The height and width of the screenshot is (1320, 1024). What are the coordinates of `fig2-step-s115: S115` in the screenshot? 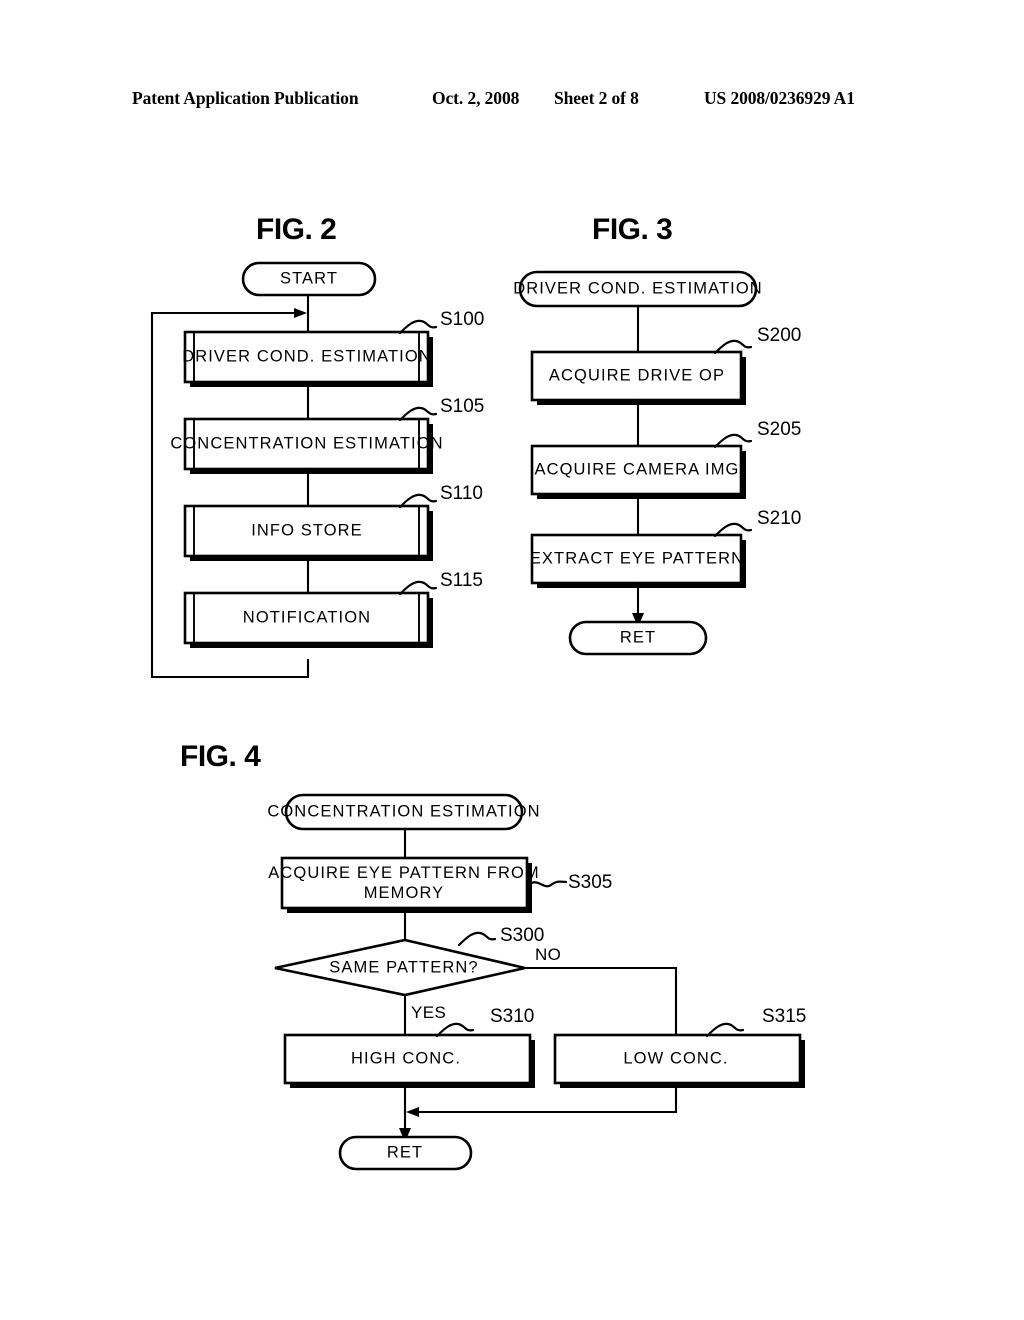 It's located at (461, 580).